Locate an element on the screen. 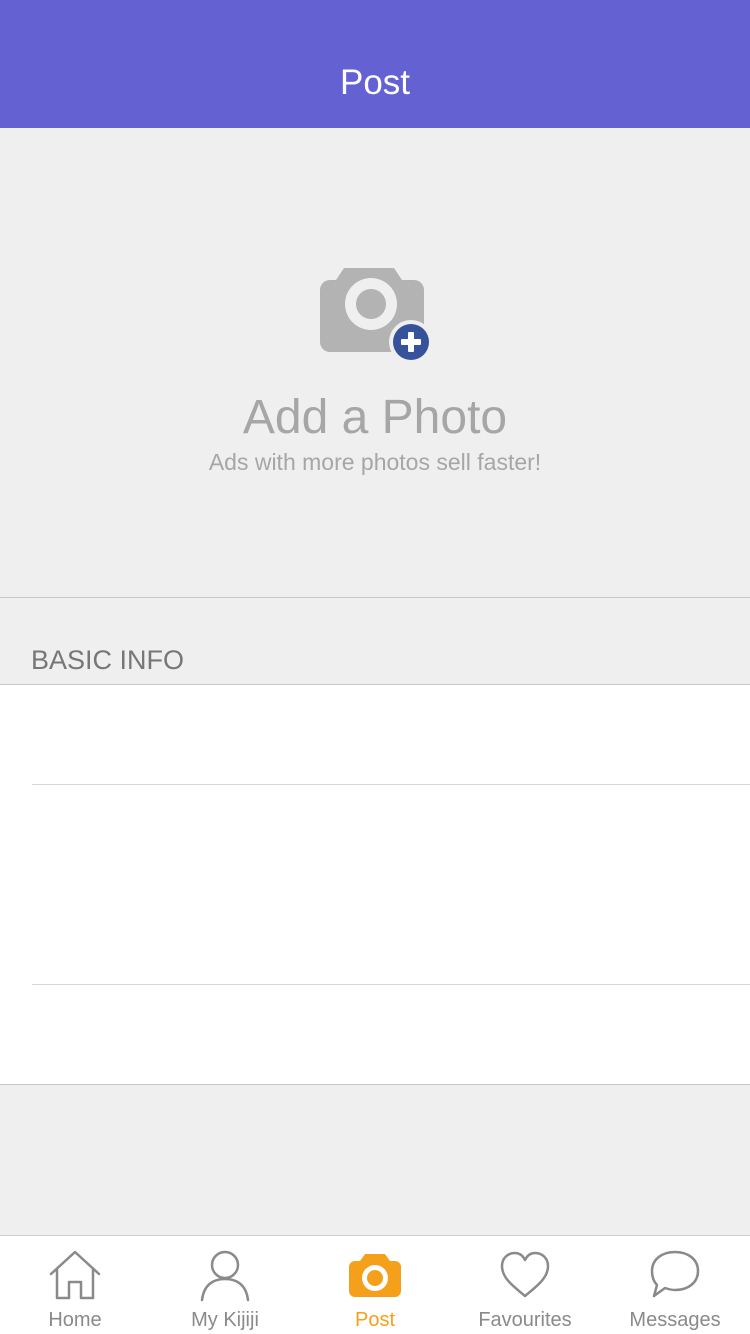 This screenshot has height=1334, width=750. tab-home: Home is located at coordinates (75, 1285).